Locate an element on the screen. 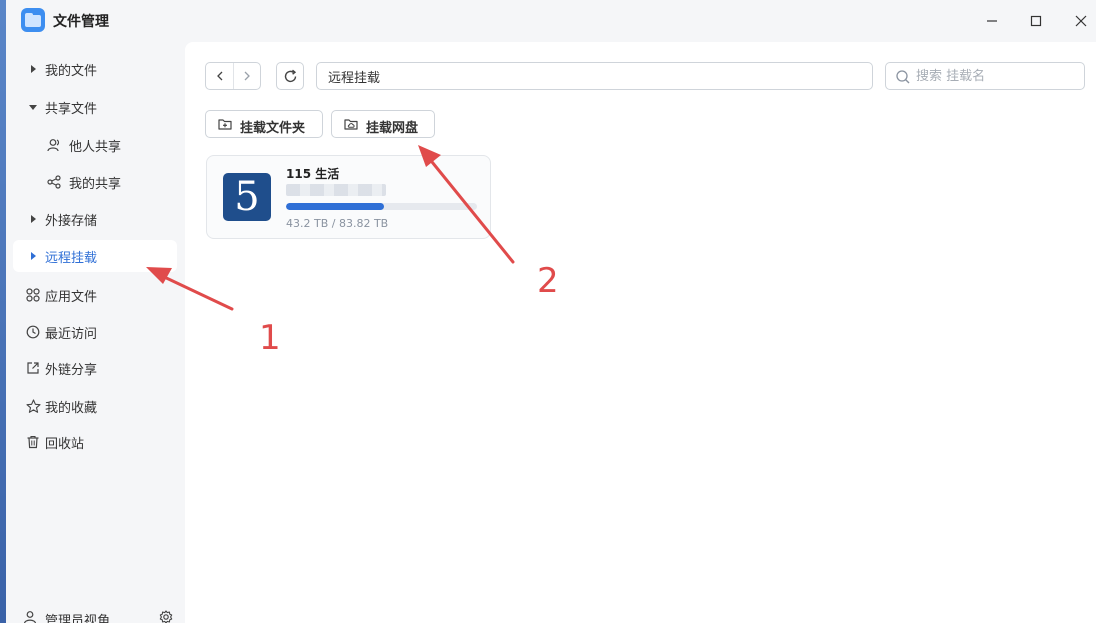 This screenshot has height=623, width=1096. refresh-button is located at coordinates (290, 76).